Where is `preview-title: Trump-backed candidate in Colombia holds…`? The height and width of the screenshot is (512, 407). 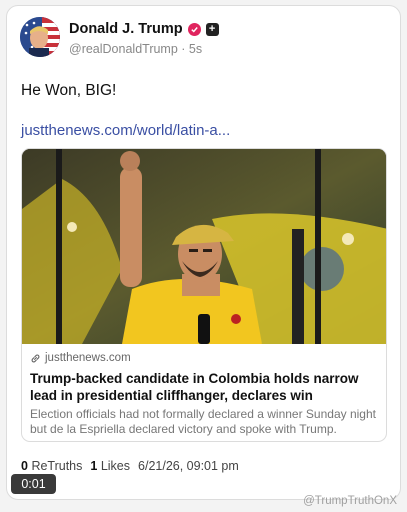
preview-title: Trump-backed candidate in Colombia holds… is located at coordinates (206, 387).